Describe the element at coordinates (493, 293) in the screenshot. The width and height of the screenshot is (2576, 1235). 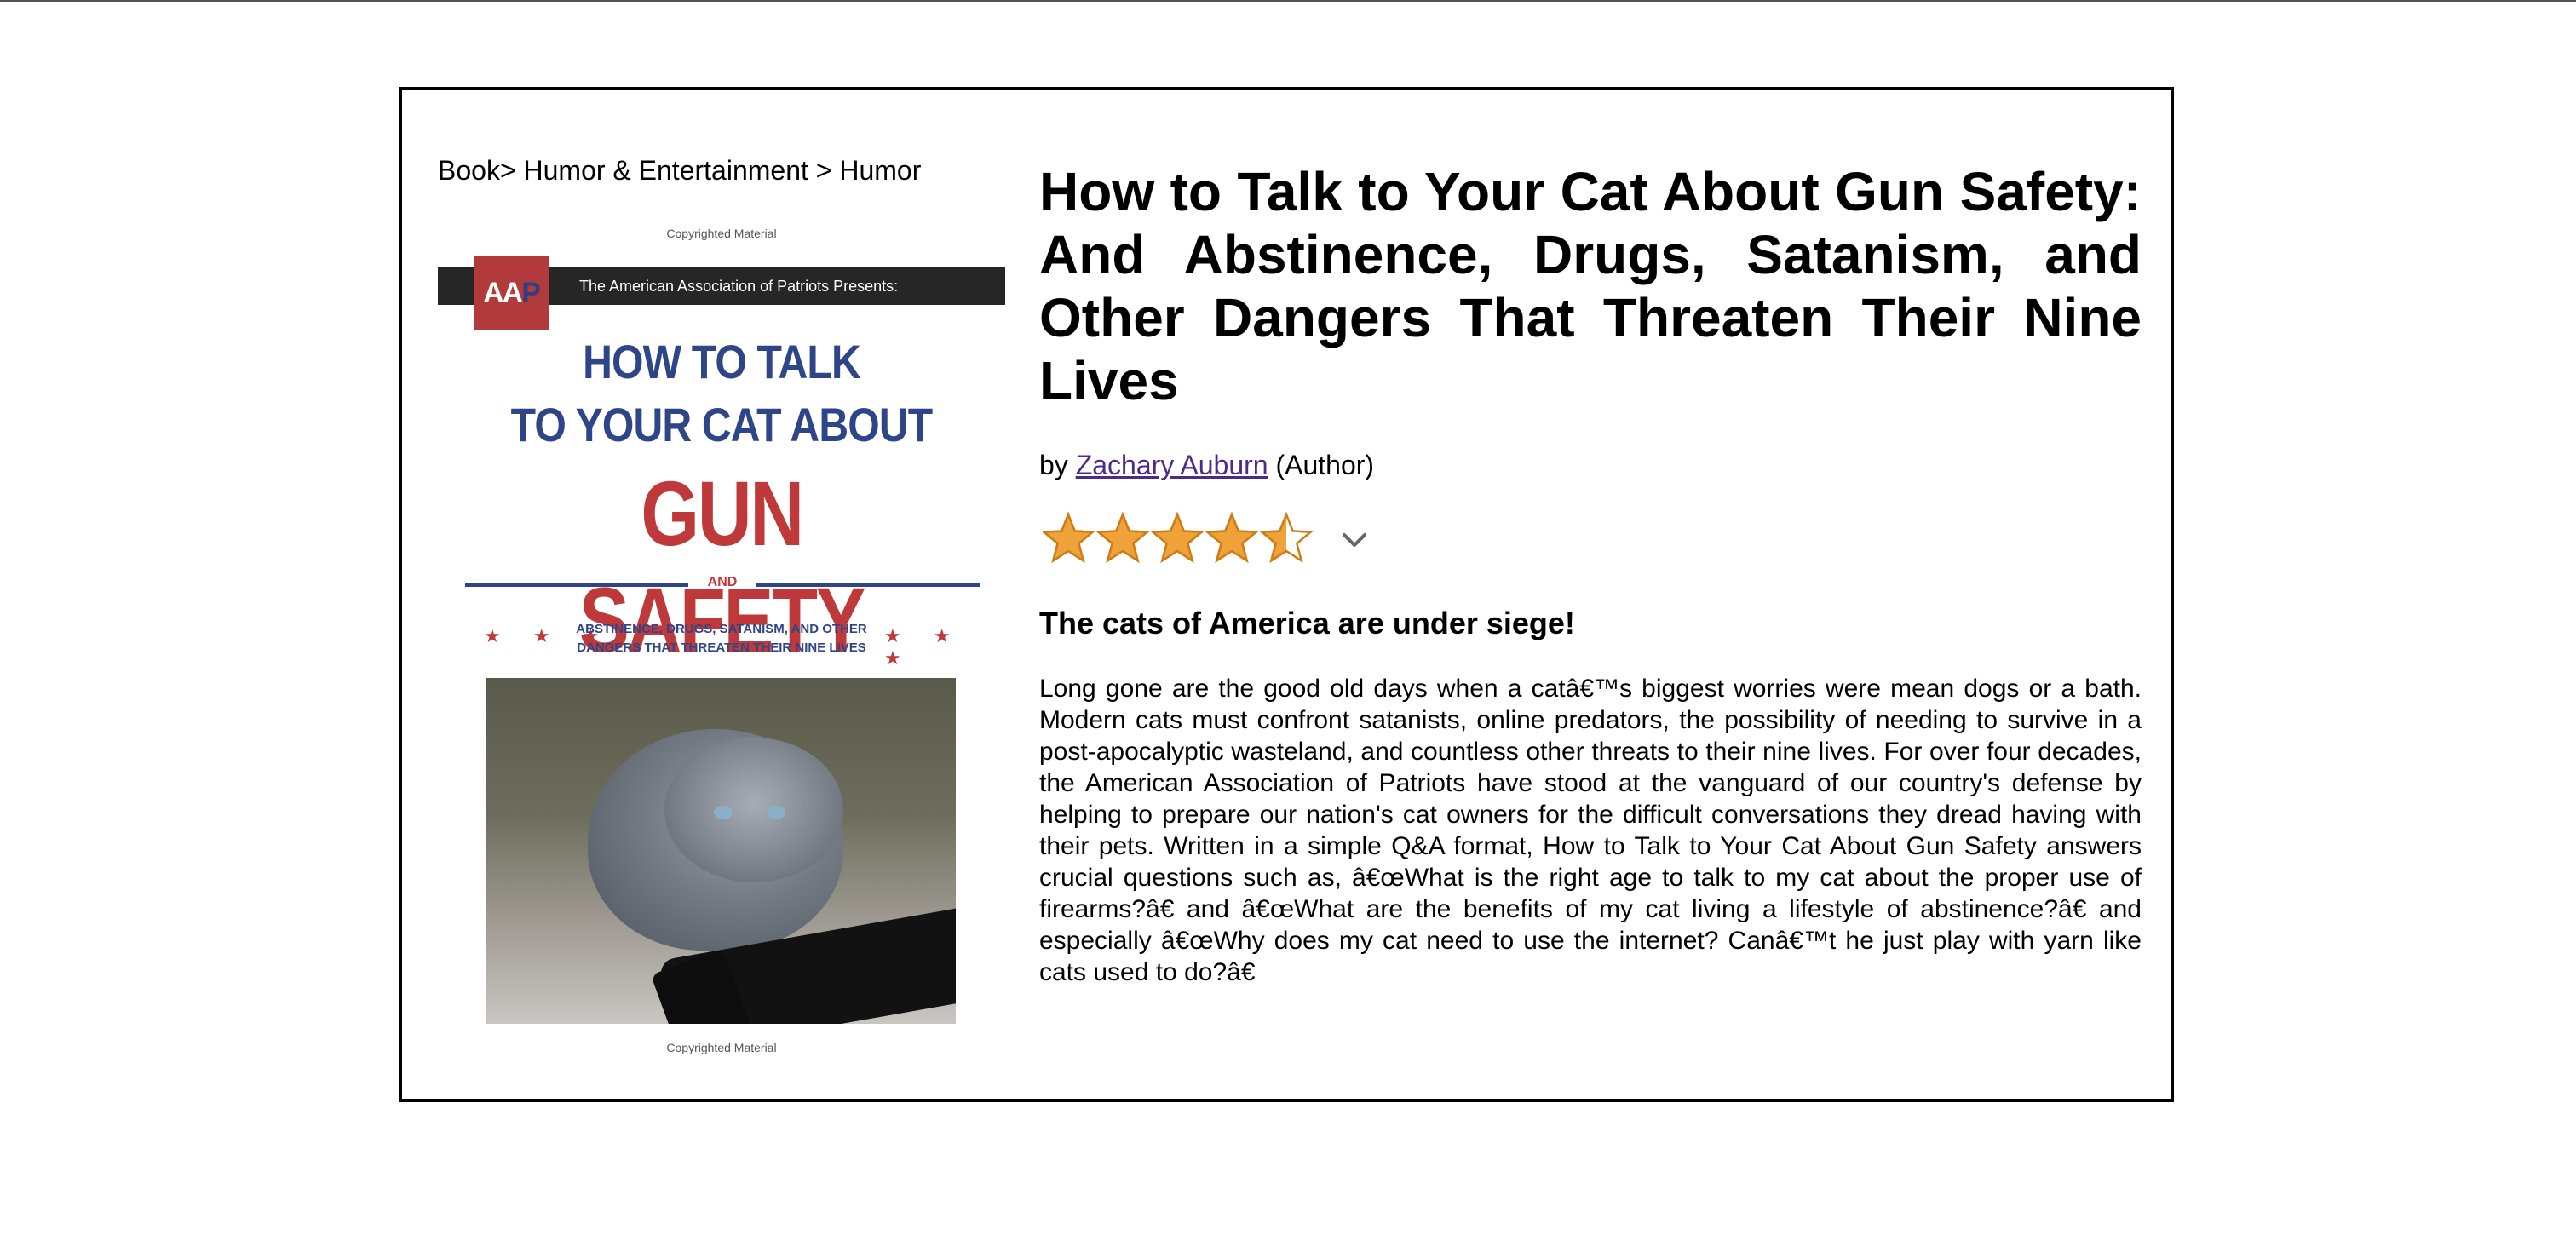
I see `logo-letter-a1: A` at that location.